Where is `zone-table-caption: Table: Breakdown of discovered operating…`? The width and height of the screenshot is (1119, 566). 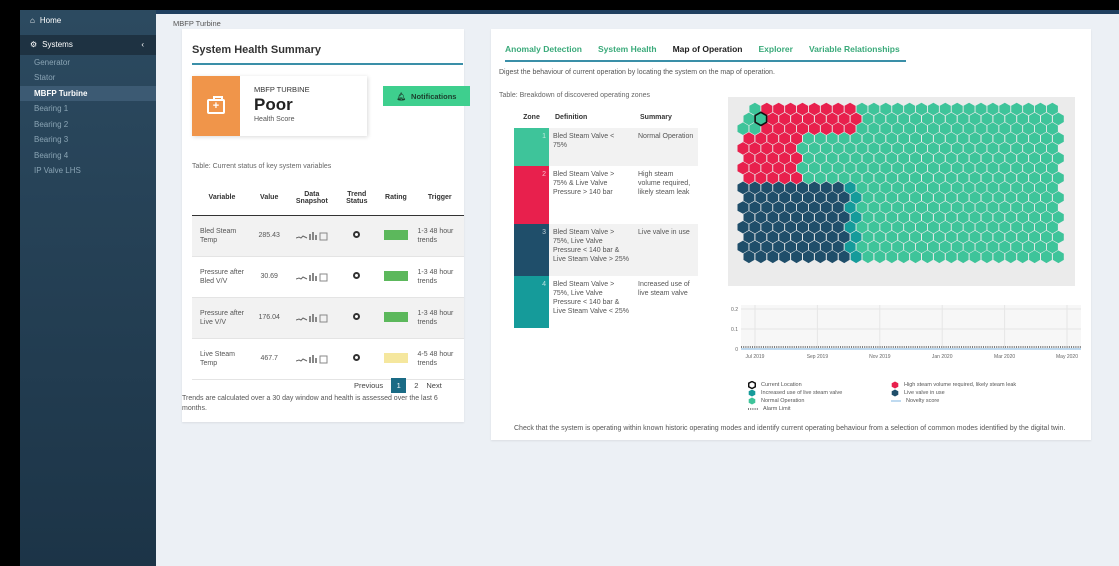 zone-table-caption: Table: Breakdown of discovered operating… is located at coordinates (574, 95).